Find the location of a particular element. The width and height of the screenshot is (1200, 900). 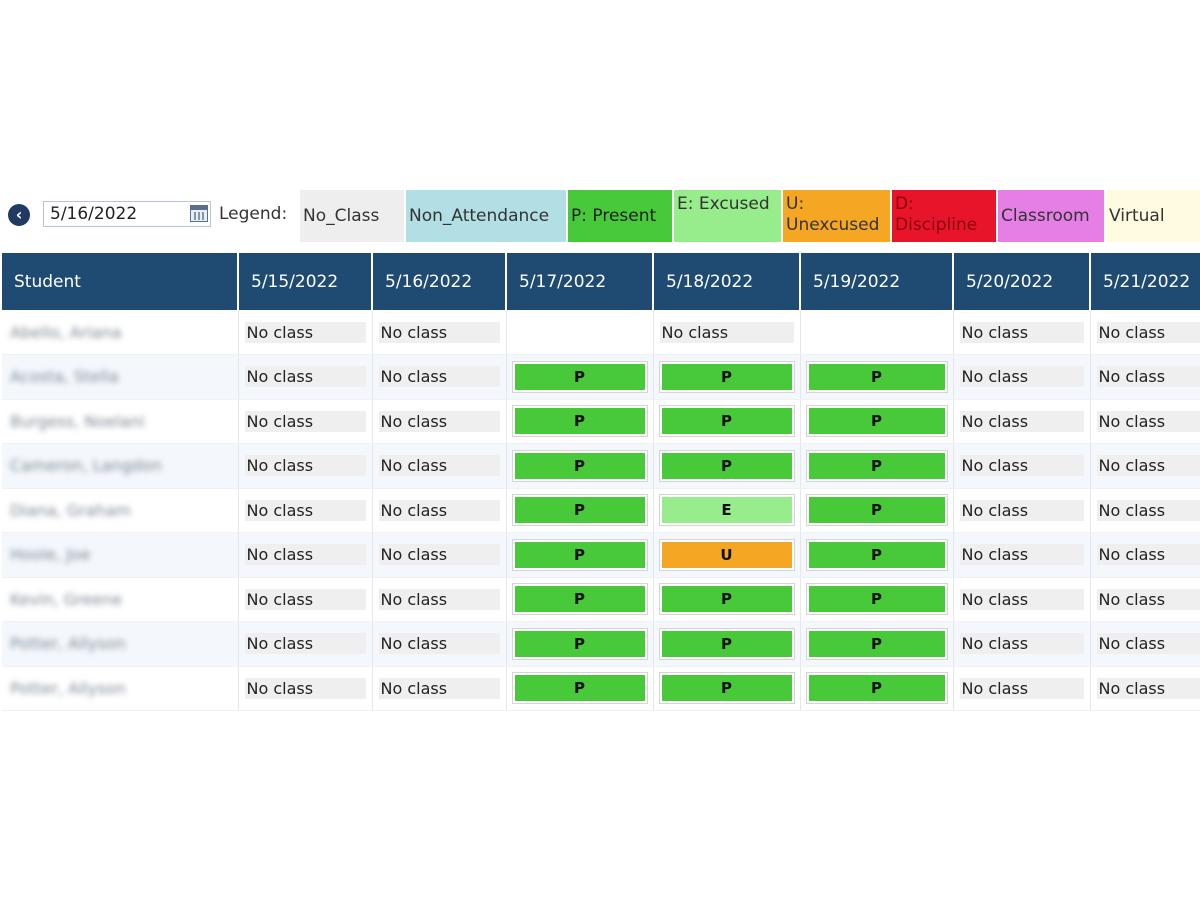

attendance-cell: E is located at coordinates (727, 510).